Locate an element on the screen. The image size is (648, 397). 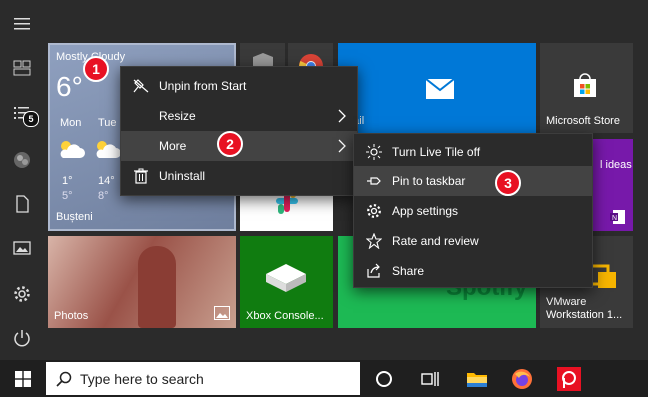
menu-item-label: Pin to taskbar is located at coordinates (429, 181).